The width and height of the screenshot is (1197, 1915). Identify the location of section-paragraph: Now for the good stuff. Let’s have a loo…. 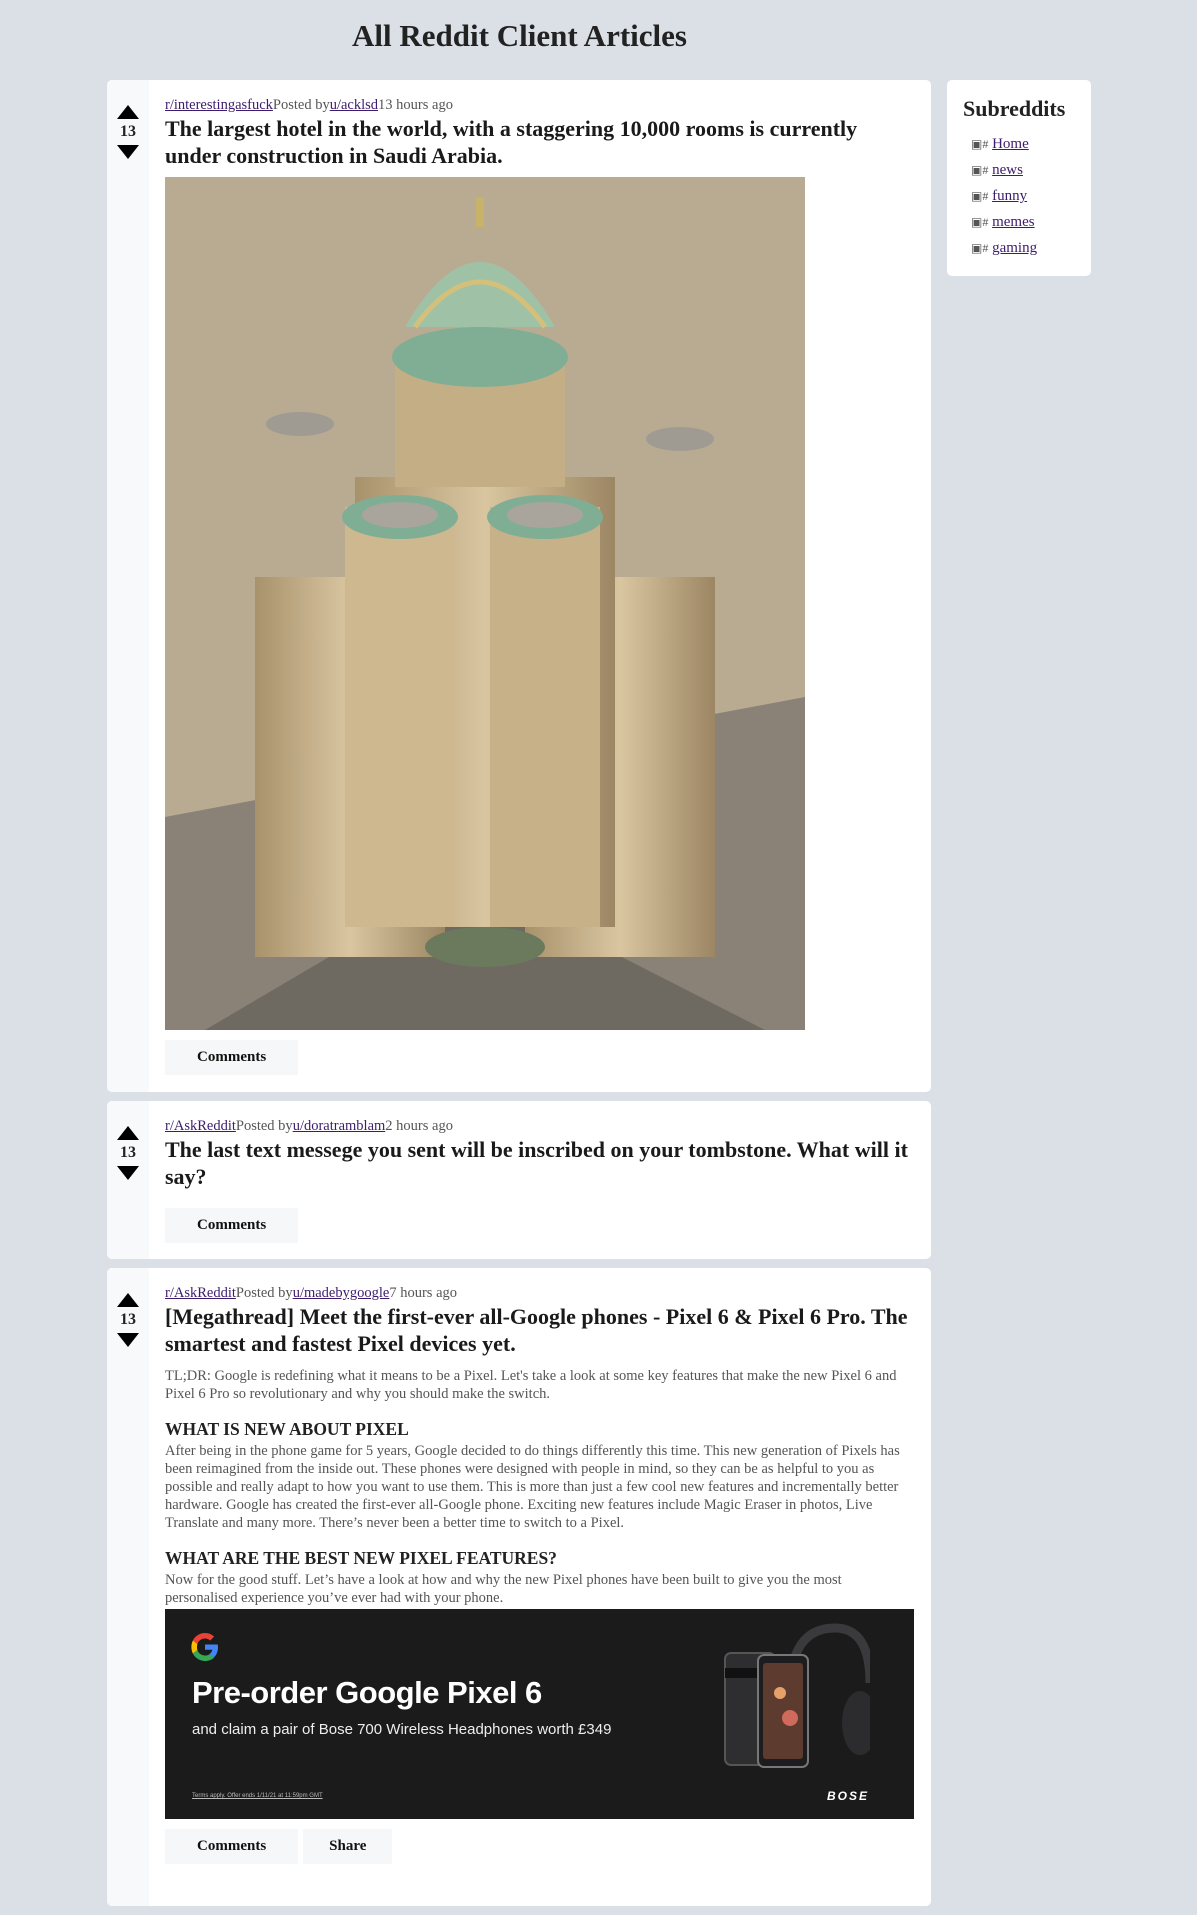
(503, 1589).